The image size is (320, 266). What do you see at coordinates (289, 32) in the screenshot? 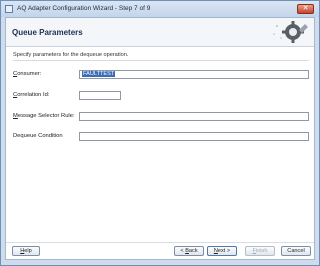
I see `gear-wizard-icon` at bounding box center [289, 32].